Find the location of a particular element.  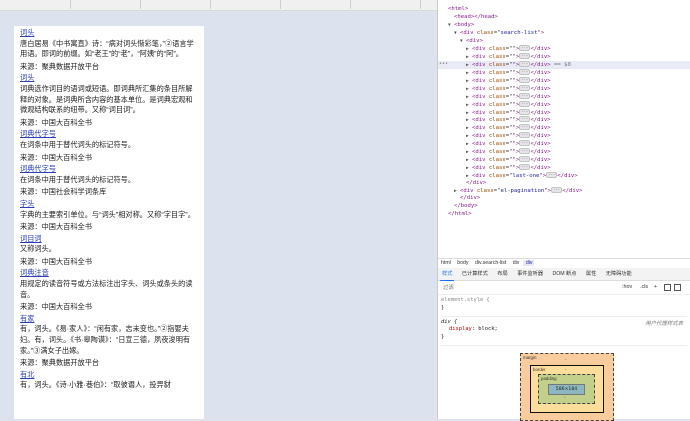

rule-div: 用户代理样式表 div { display: block; } is located at coordinates (564, 331).